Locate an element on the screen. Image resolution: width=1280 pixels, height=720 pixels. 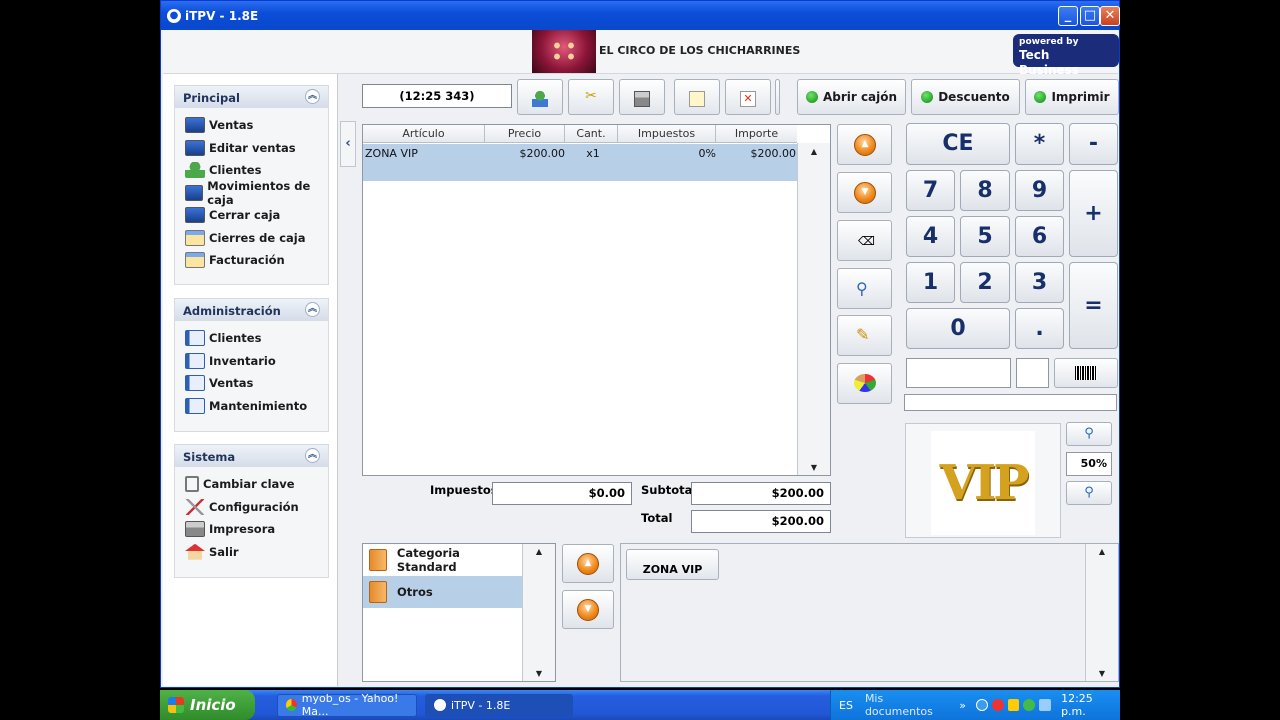
delete-ticket-button: ✕ is located at coordinates (748, 97).